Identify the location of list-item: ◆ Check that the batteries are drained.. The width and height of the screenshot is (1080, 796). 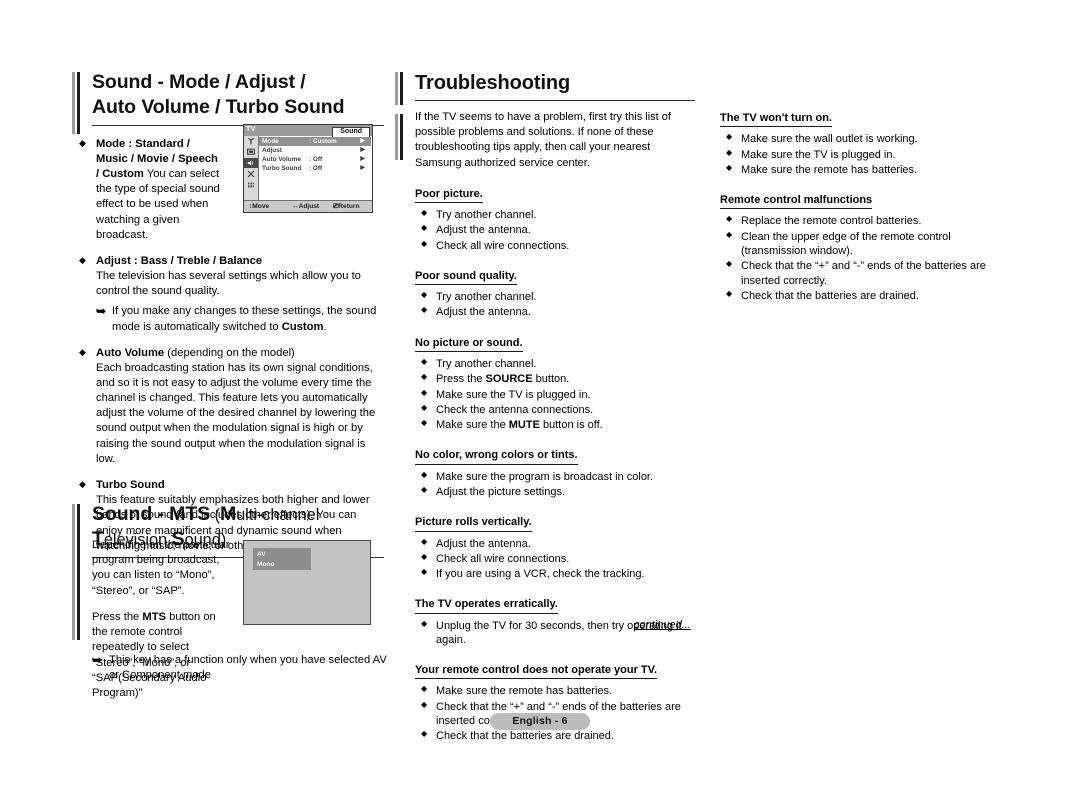
(822, 295).